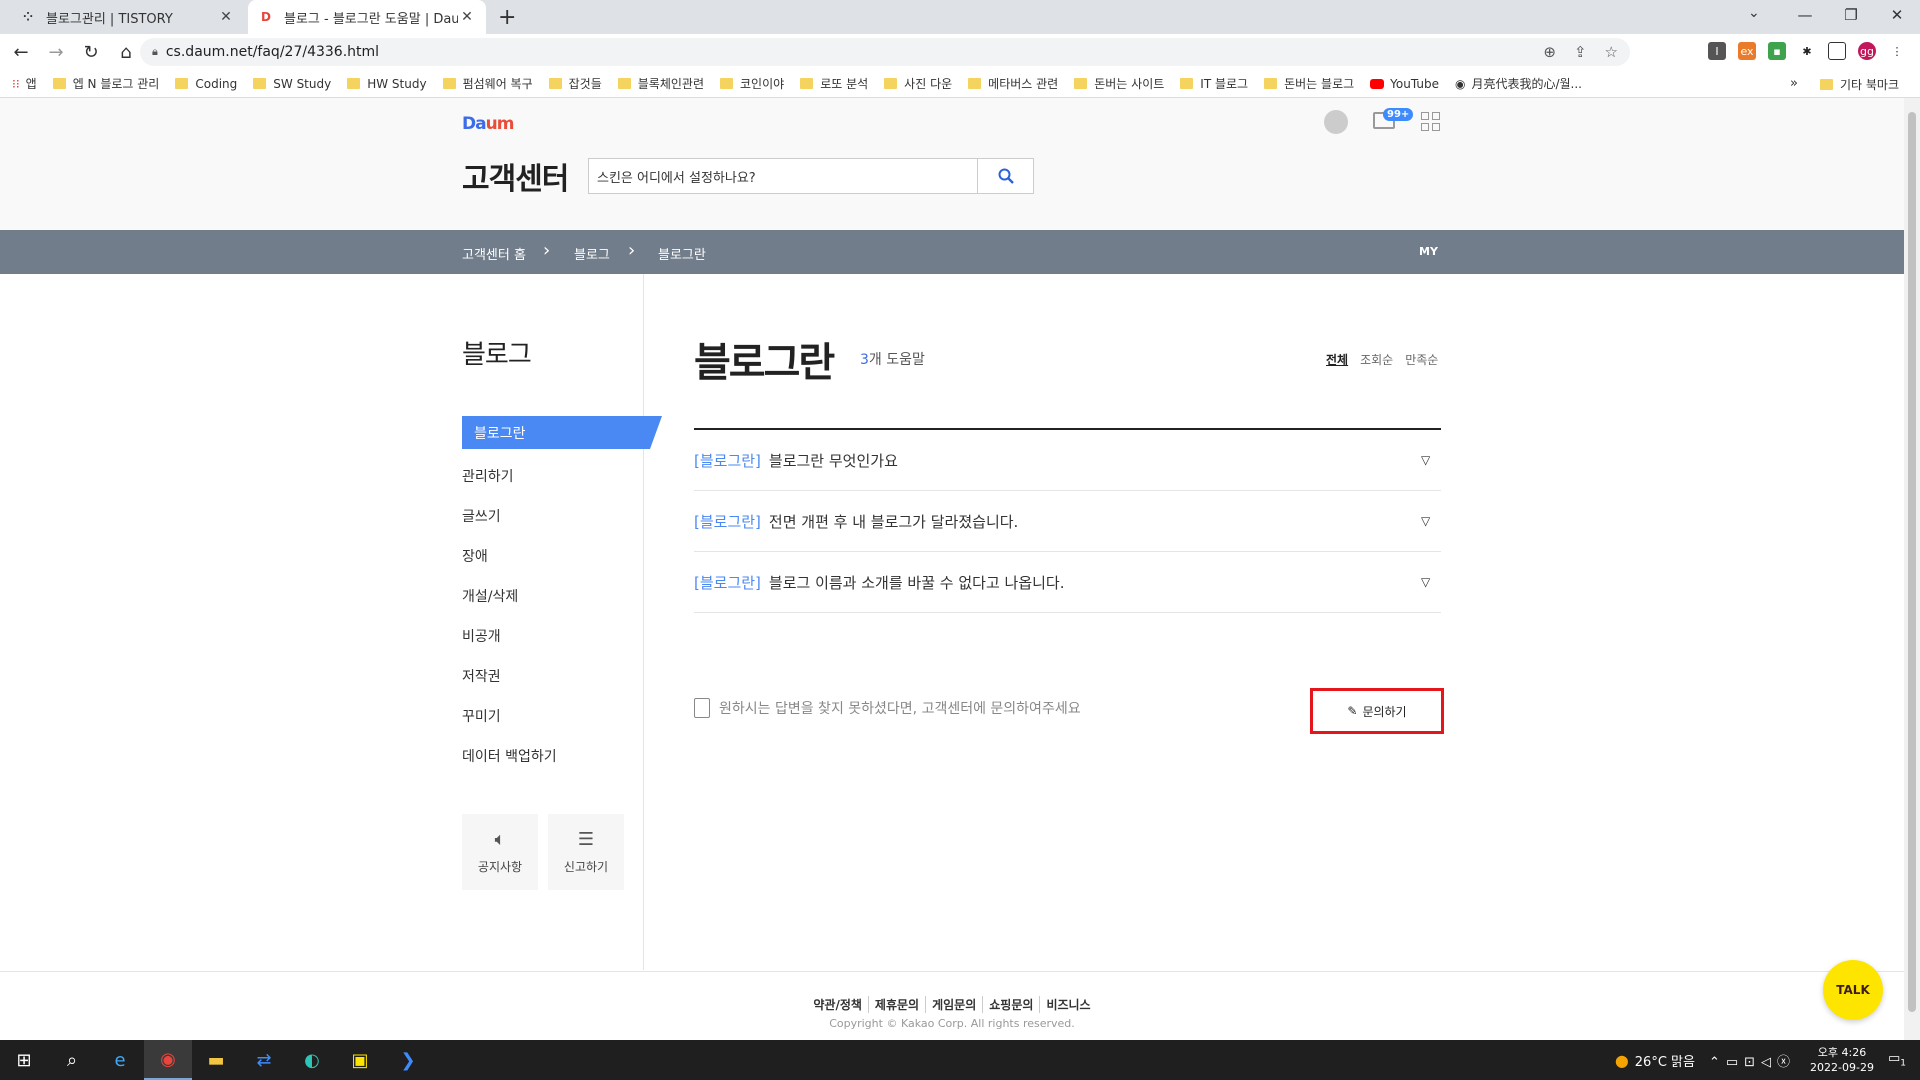 This screenshot has width=1920, height=1080. I want to click on bookmark-apps: ⁝⁝ 앱, so click(24, 83).